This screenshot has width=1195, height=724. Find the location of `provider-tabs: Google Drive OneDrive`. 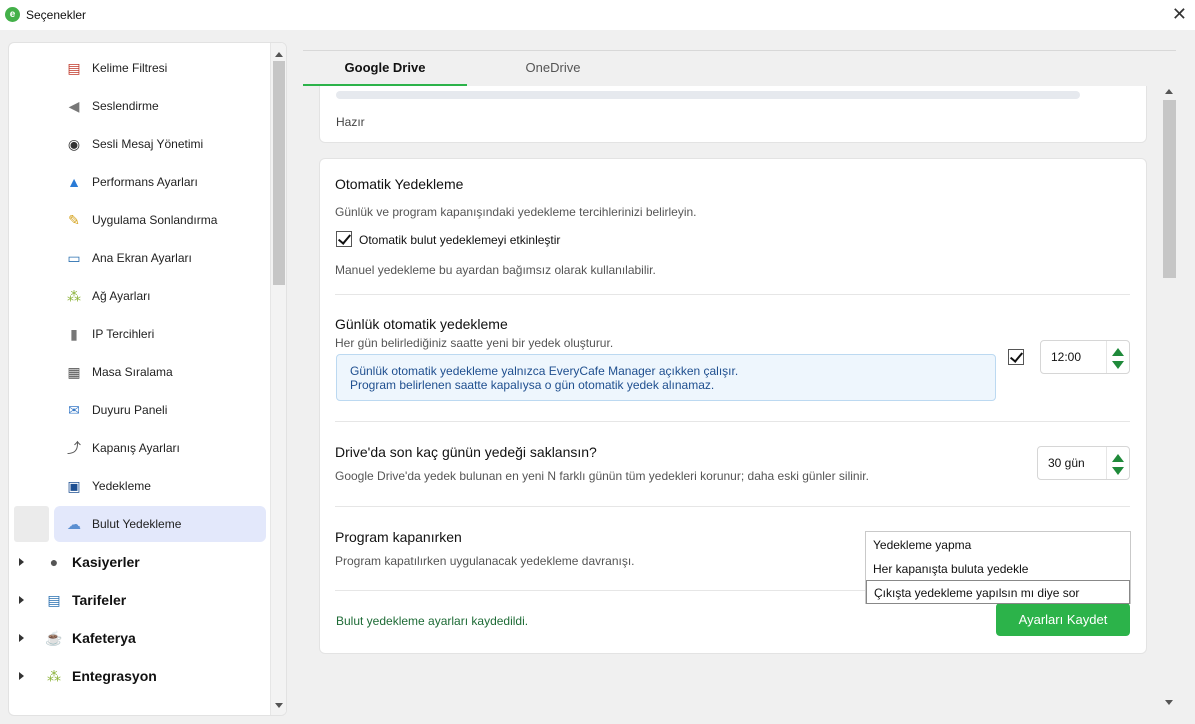

provider-tabs: Google Drive OneDrive is located at coordinates (739, 68).